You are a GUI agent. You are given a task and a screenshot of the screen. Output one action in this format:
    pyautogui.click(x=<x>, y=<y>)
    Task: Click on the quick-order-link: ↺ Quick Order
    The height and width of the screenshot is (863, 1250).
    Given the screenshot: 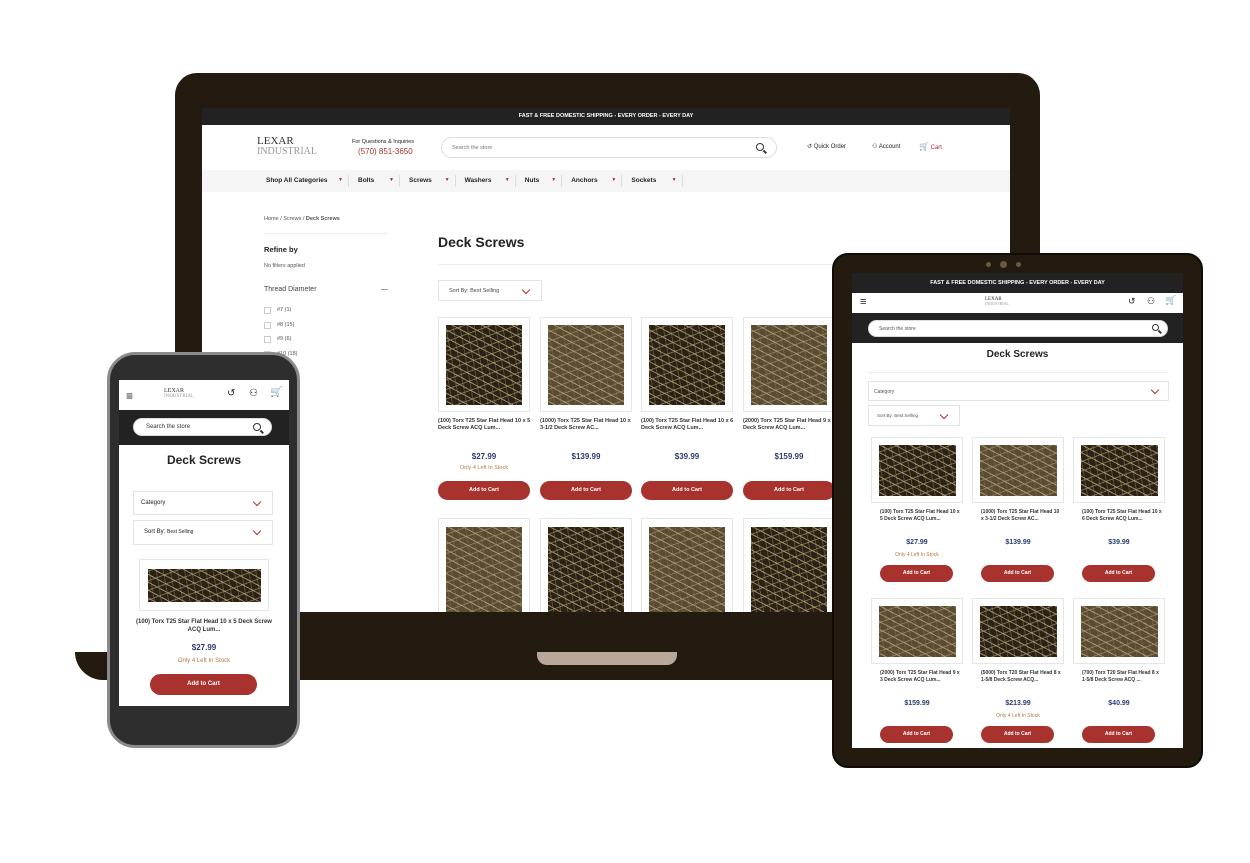 What is the action you would take?
    pyautogui.click(x=826, y=146)
    